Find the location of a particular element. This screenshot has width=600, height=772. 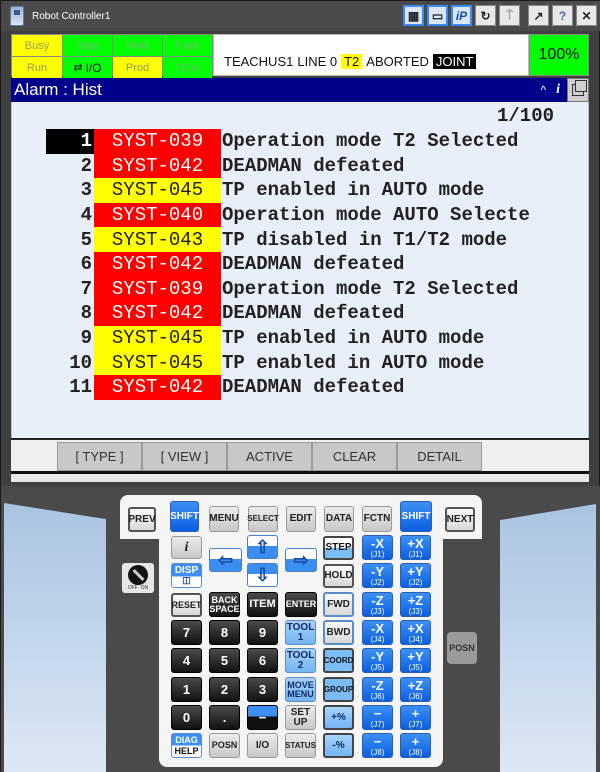

enable-switch: OFF ON is located at coordinates (138, 578).